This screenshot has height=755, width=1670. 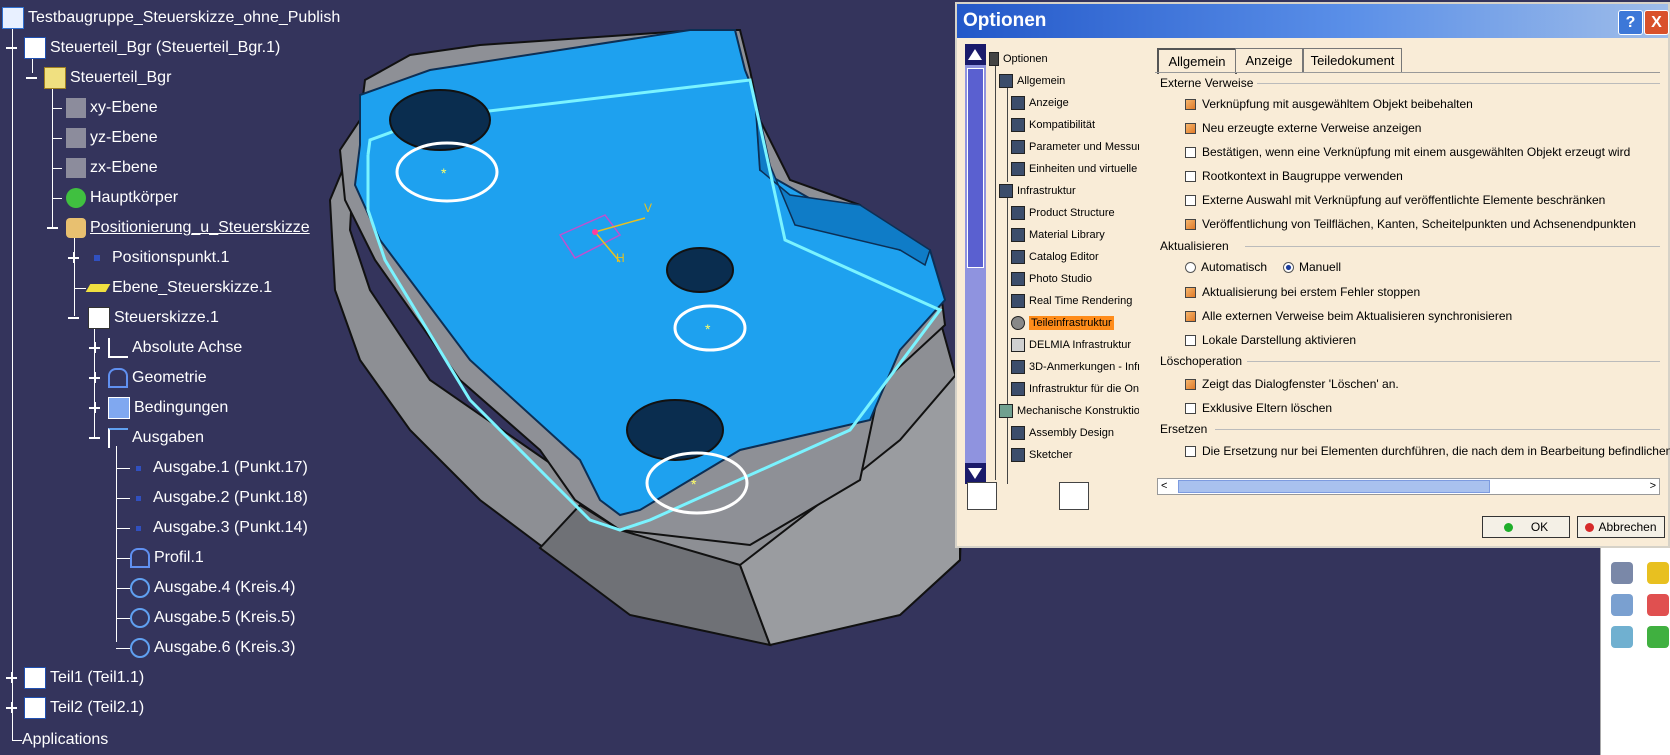 I want to click on options-tree-photo-studio: Photo Studio, so click(x=1051, y=279).